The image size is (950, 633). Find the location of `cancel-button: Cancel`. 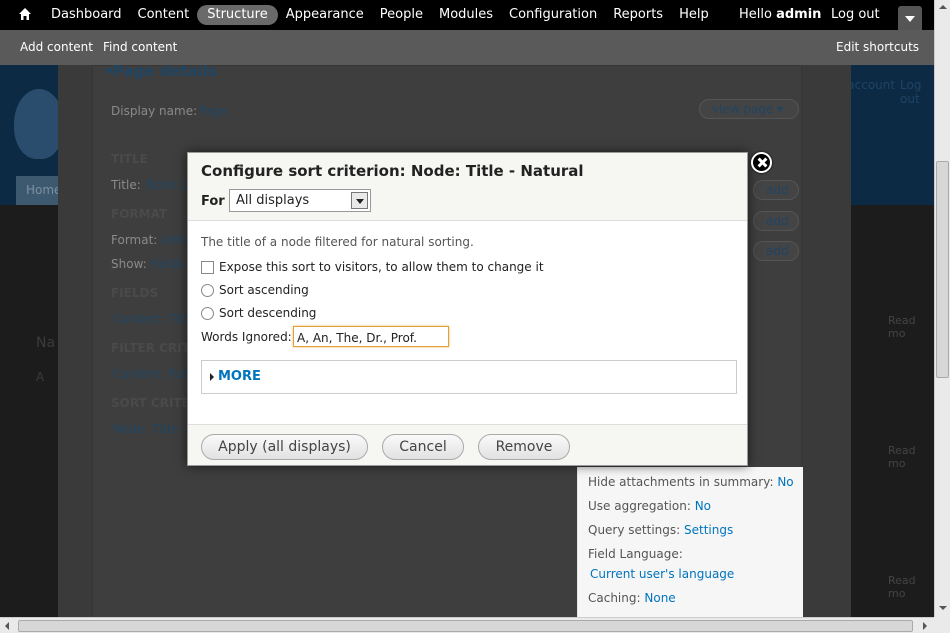

cancel-button: Cancel is located at coordinates (423, 447).